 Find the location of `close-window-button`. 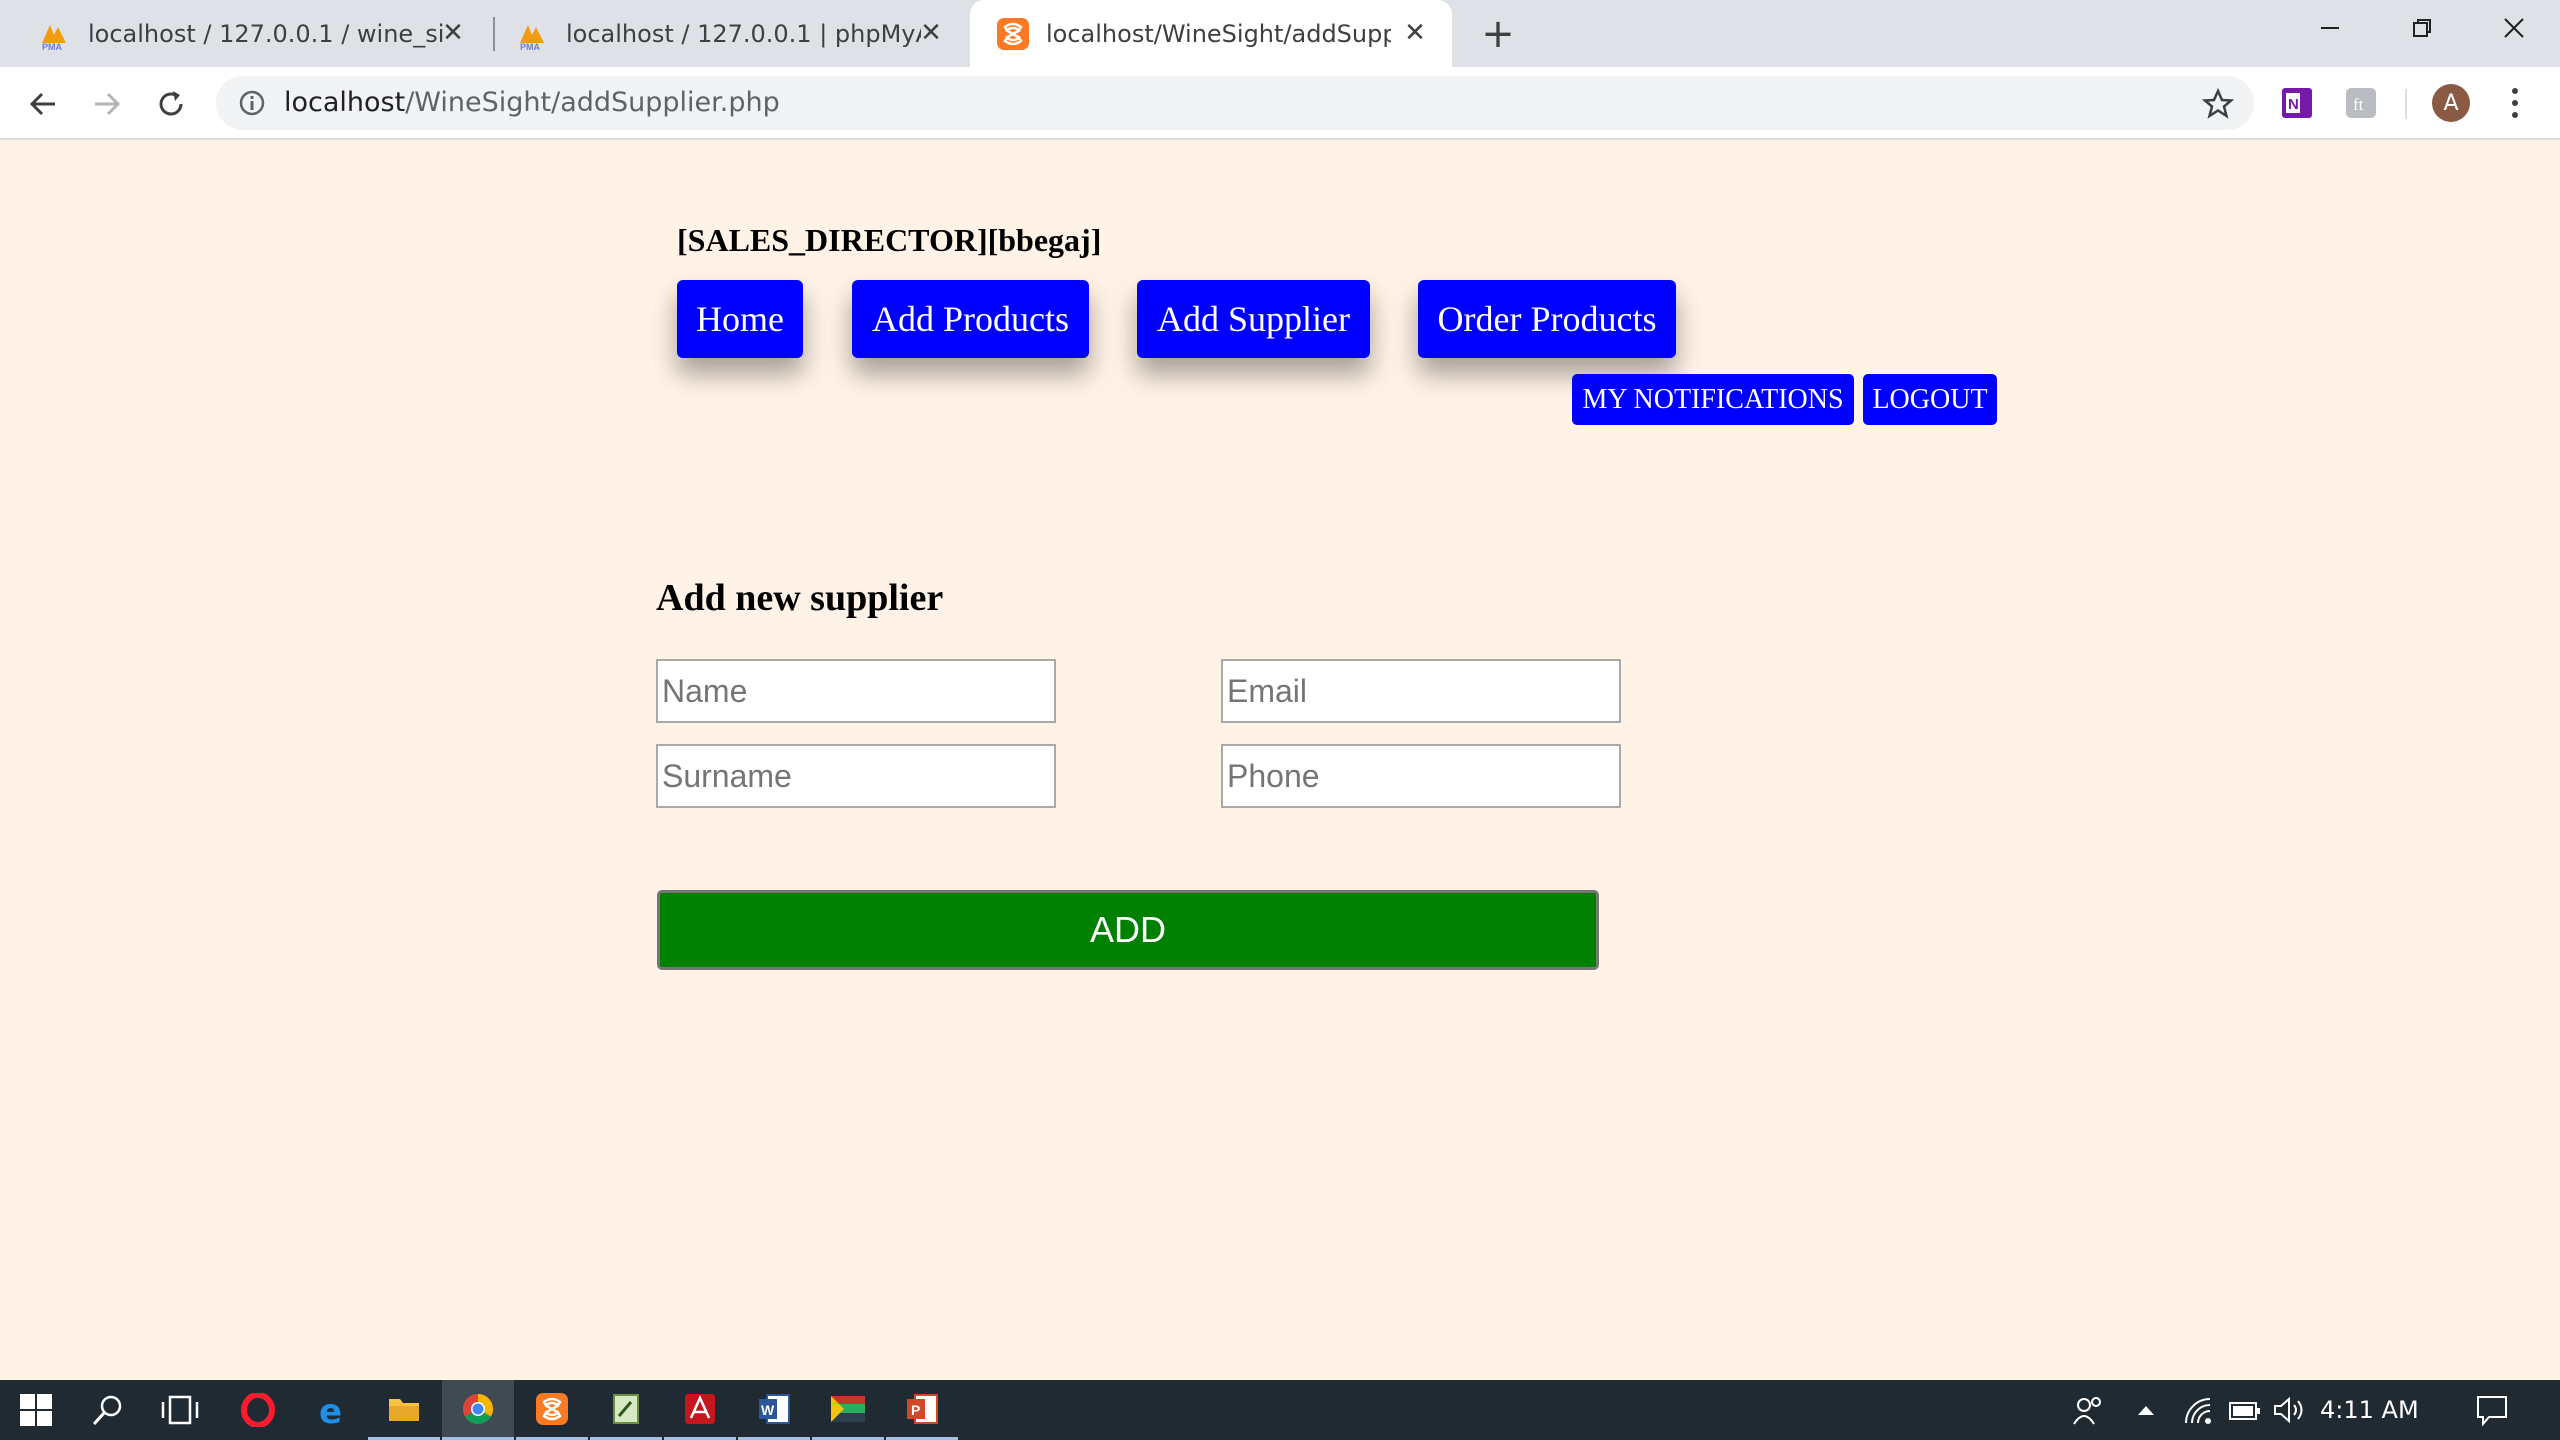

close-window-button is located at coordinates (2514, 28).